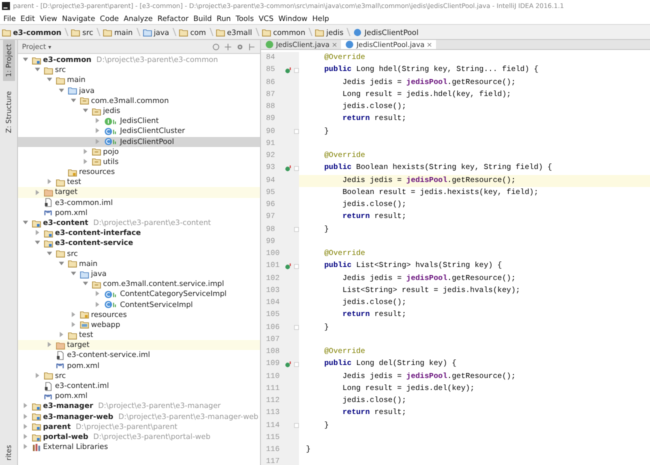 Image resolution: width=650 pixels, height=465 pixels. Describe the element at coordinates (240, 46) in the screenshot. I see `settings-icon` at that location.